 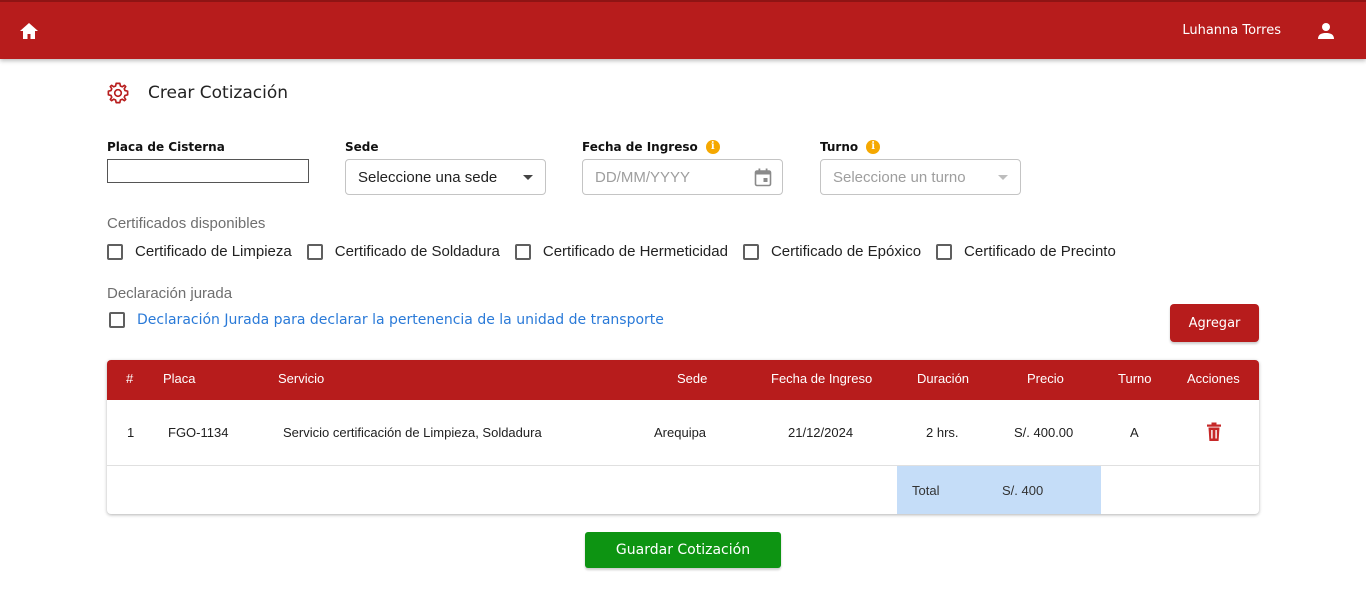 I want to click on col-header: Placa, so click(x=179, y=378).